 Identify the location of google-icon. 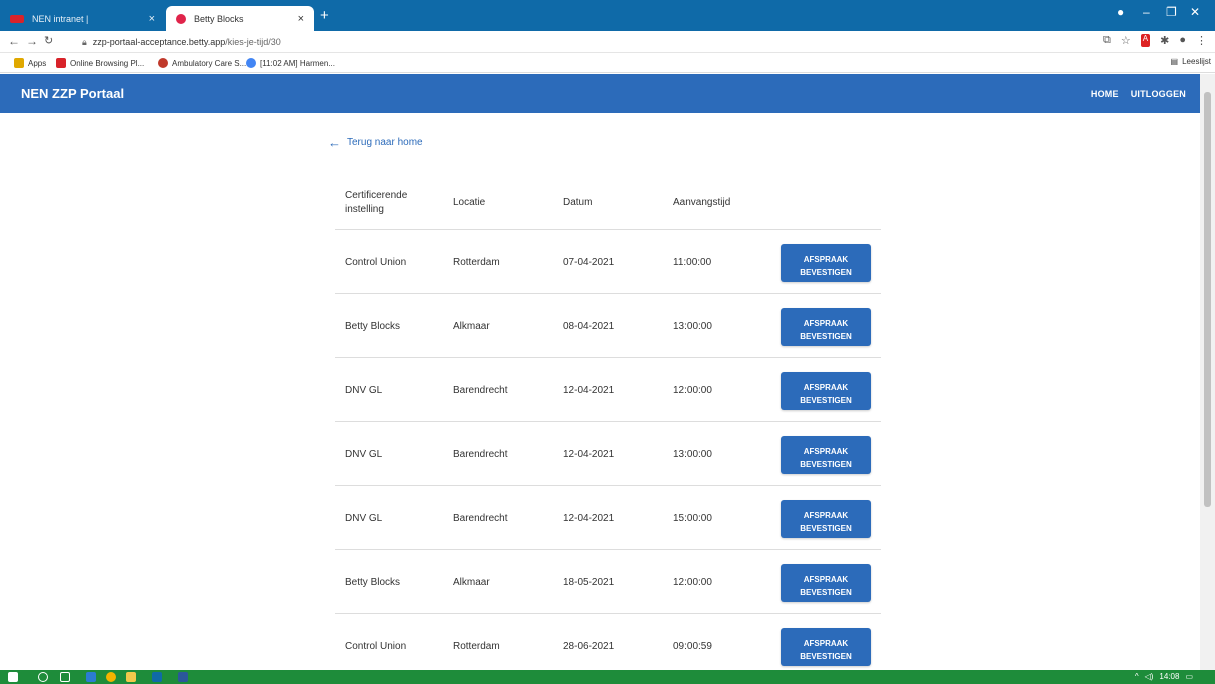
(251, 63).